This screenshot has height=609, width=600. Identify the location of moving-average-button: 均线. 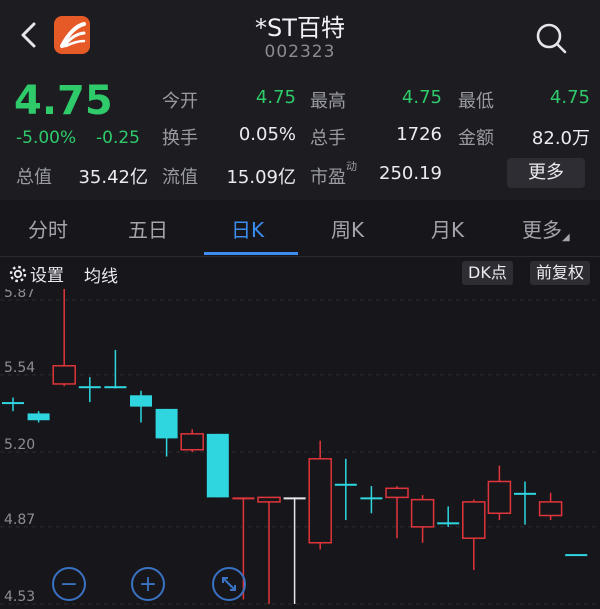
(101, 274).